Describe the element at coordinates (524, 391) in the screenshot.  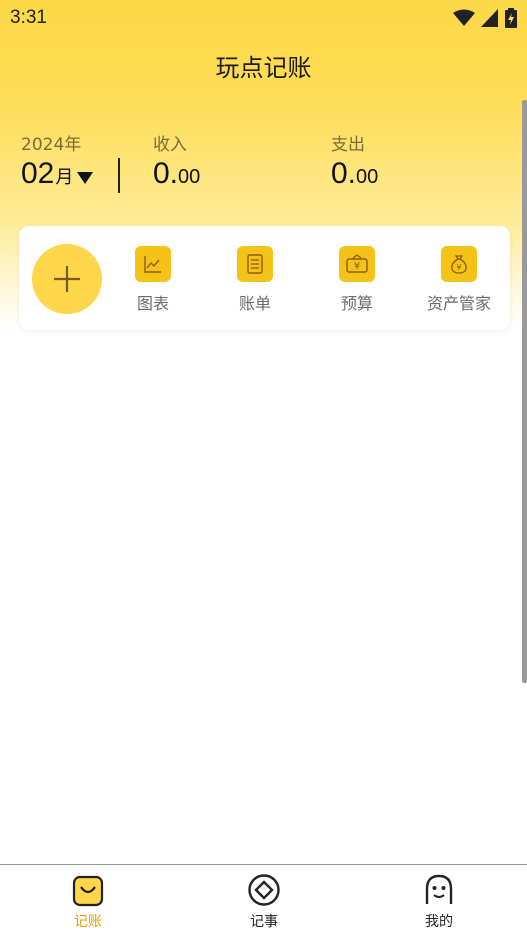
I see `scrollbar` at that location.